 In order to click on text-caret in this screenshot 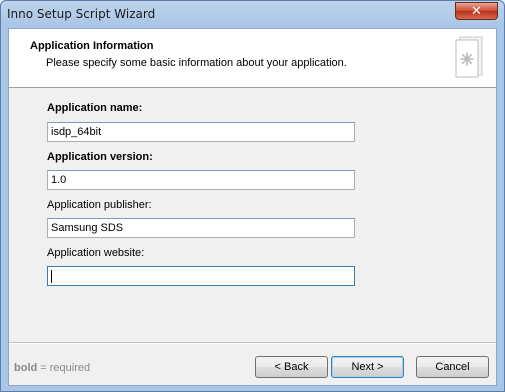, I will do `click(51, 276)`.